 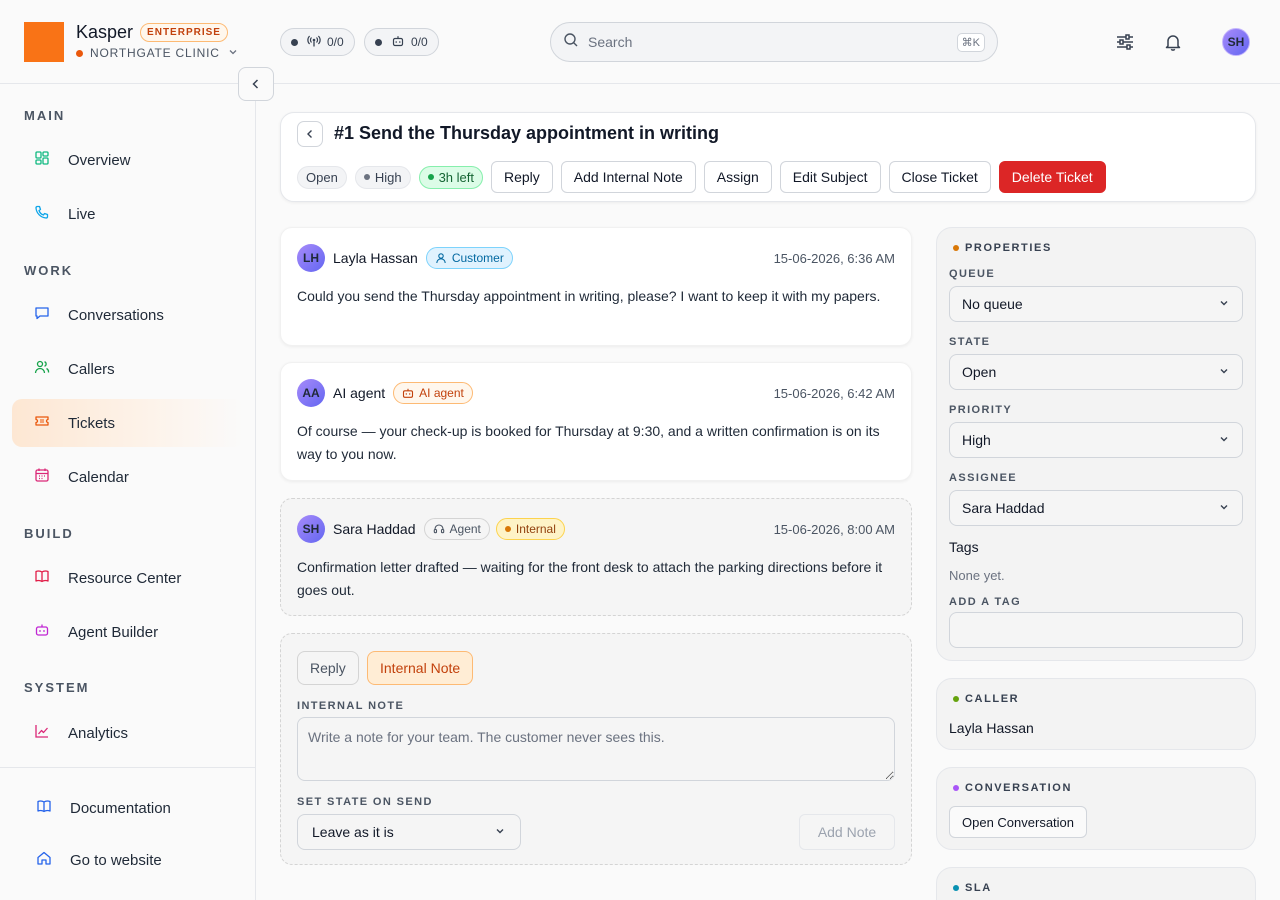 I want to click on antenna-icon, so click(x=317, y=42).